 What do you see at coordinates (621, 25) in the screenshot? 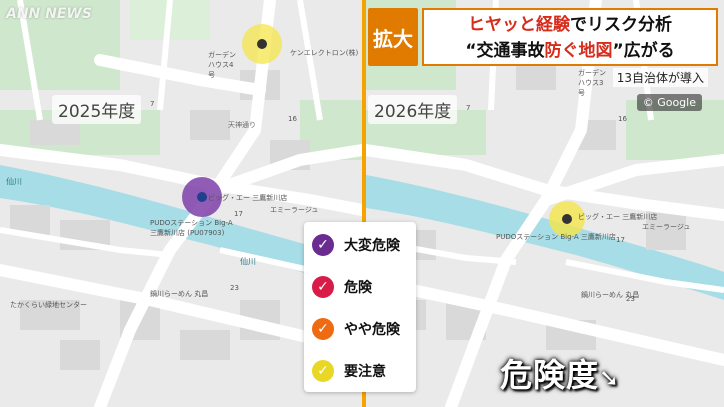
I see `headline-text: でリスク分析` at bounding box center [621, 25].